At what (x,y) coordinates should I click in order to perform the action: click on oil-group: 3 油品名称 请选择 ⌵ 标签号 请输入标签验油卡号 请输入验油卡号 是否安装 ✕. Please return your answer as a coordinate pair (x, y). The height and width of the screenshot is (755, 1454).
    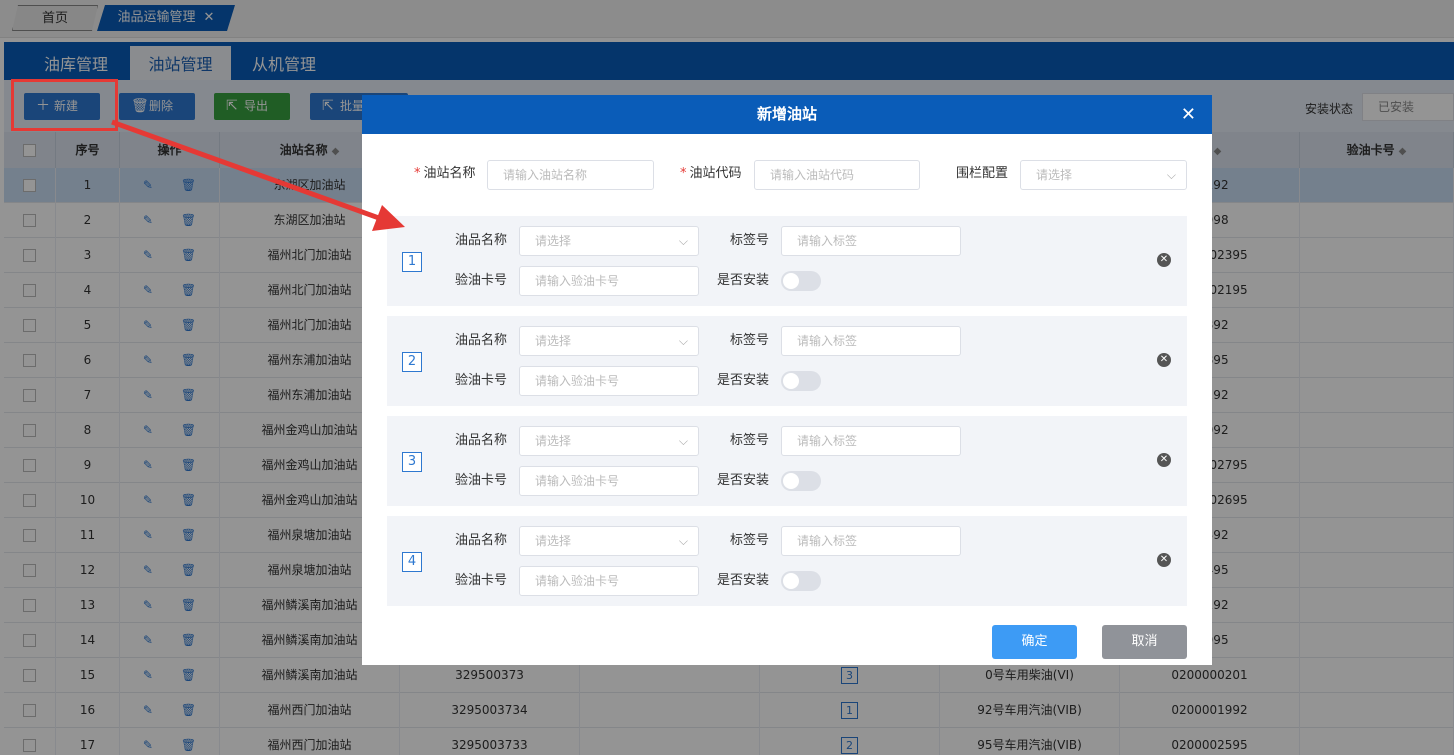
    Looking at the image, I should click on (787, 461).